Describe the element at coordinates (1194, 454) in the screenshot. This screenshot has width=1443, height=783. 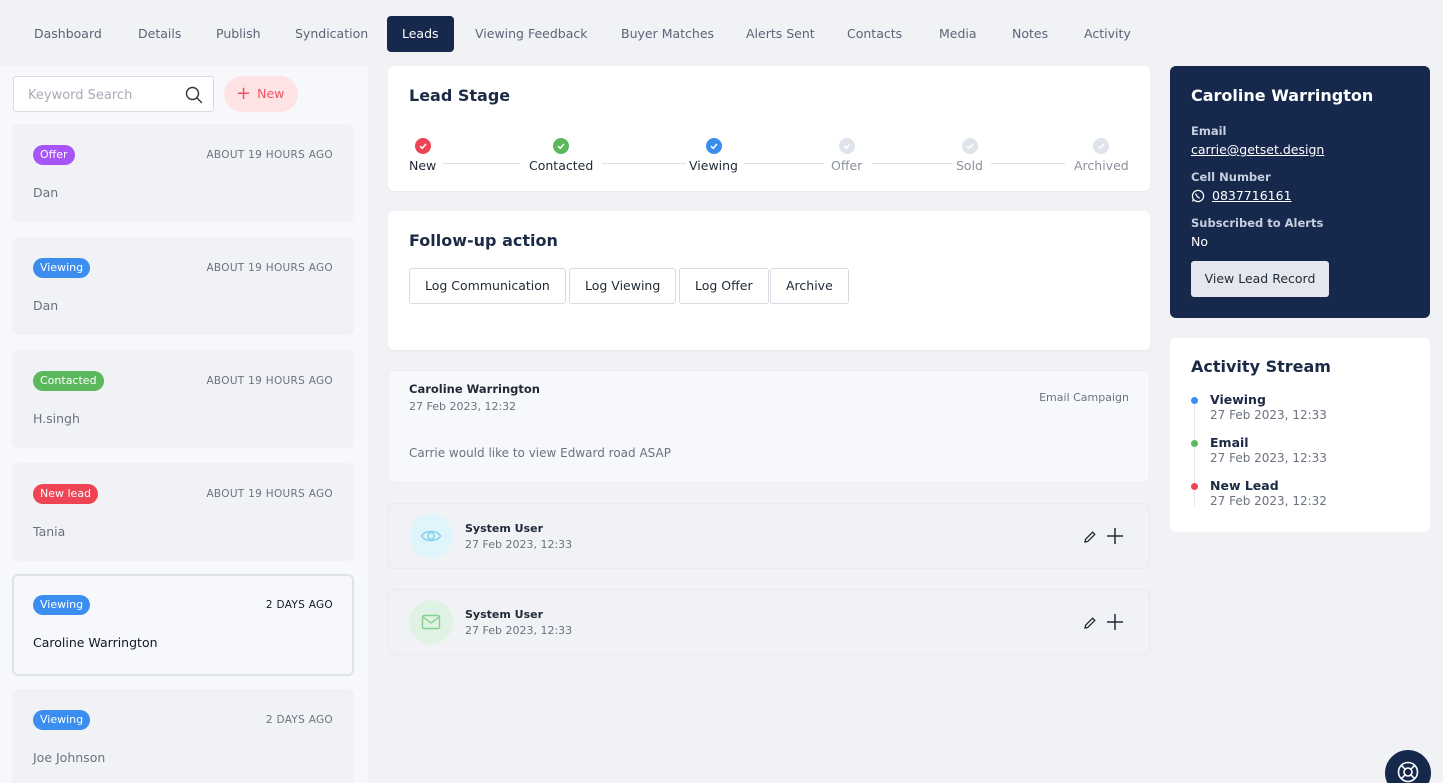
I see `timeline-line` at that location.